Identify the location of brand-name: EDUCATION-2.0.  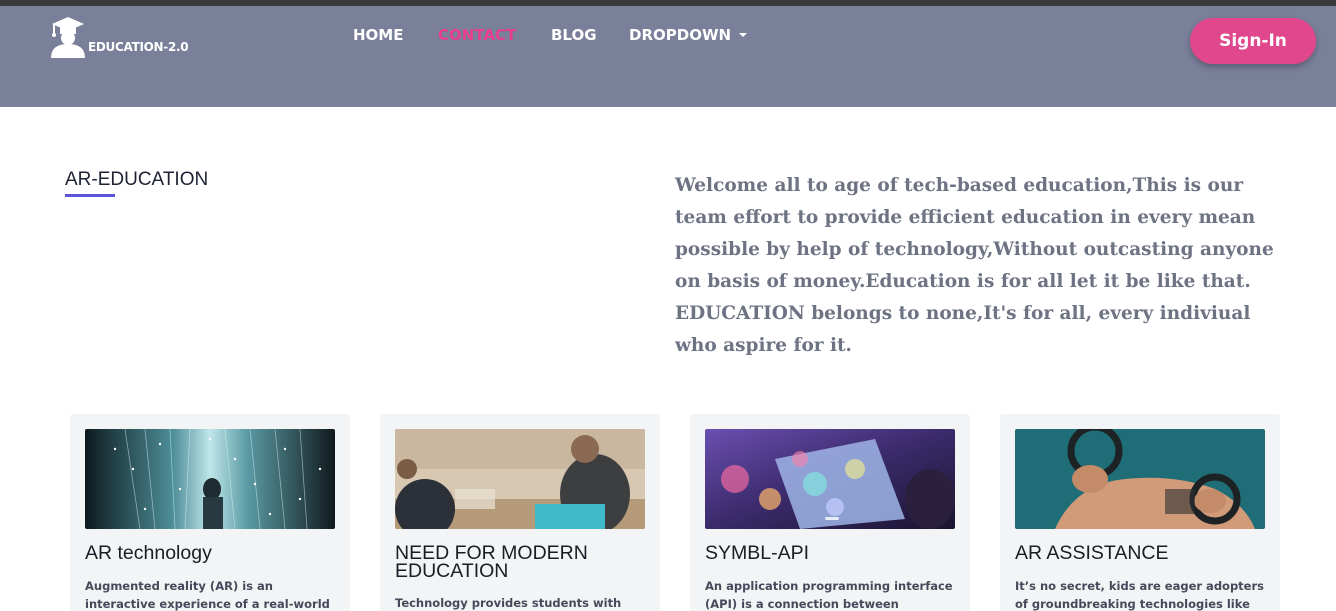
(138, 47).